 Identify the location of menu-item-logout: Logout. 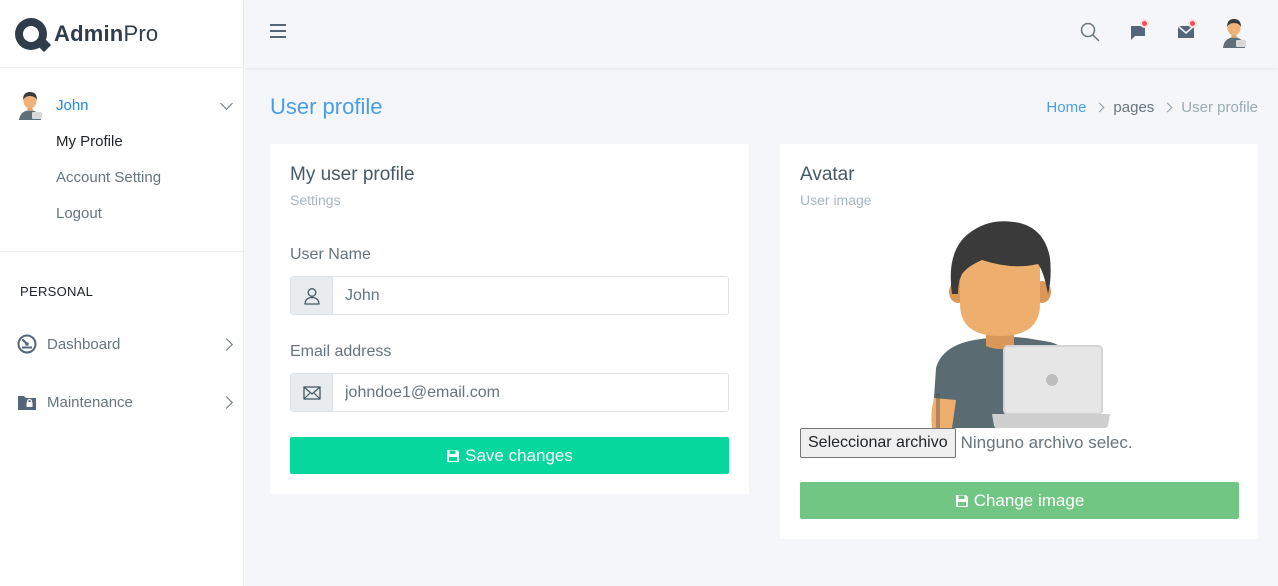
(121, 214).